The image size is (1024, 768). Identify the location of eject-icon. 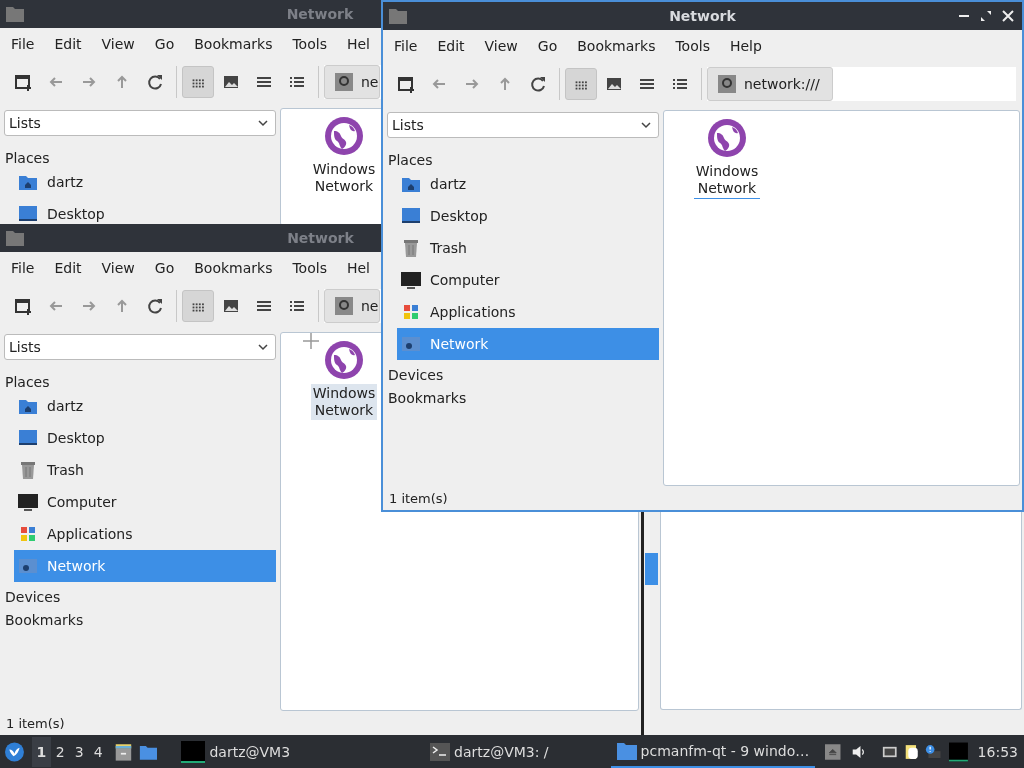
(833, 751).